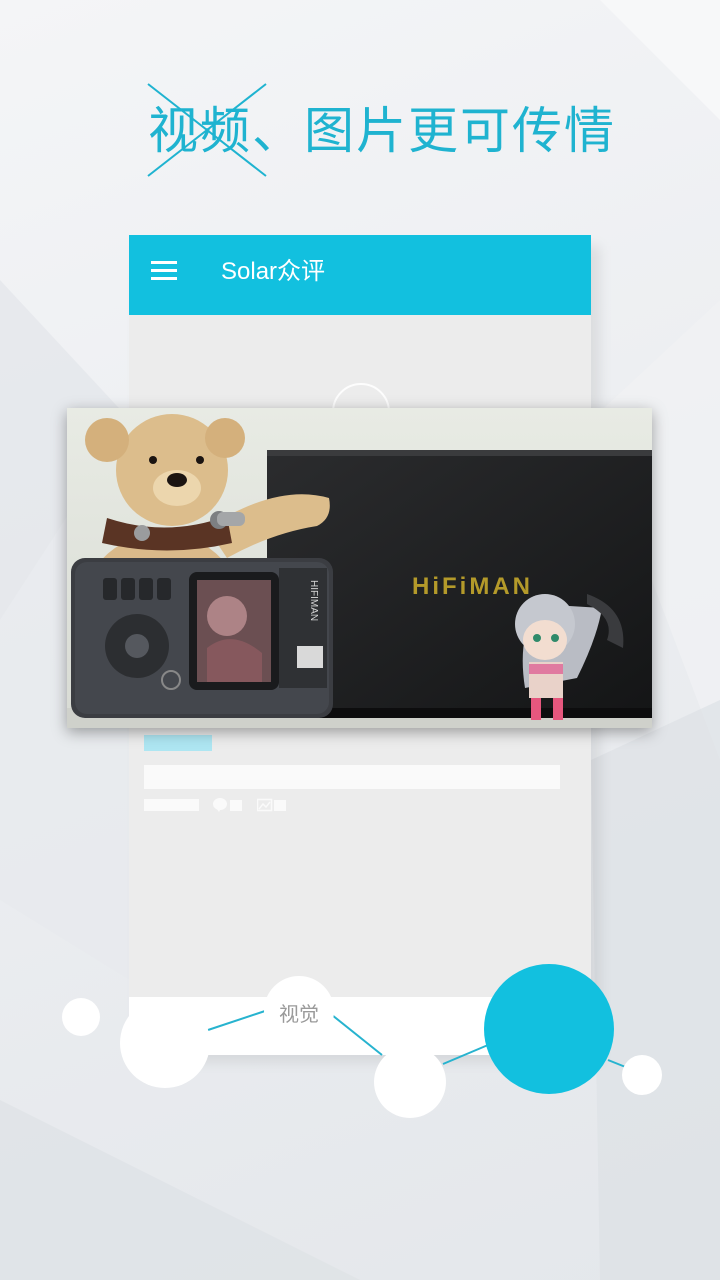 This screenshot has width=720, height=1280. I want to click on placeholder-date, so click(171, 805).